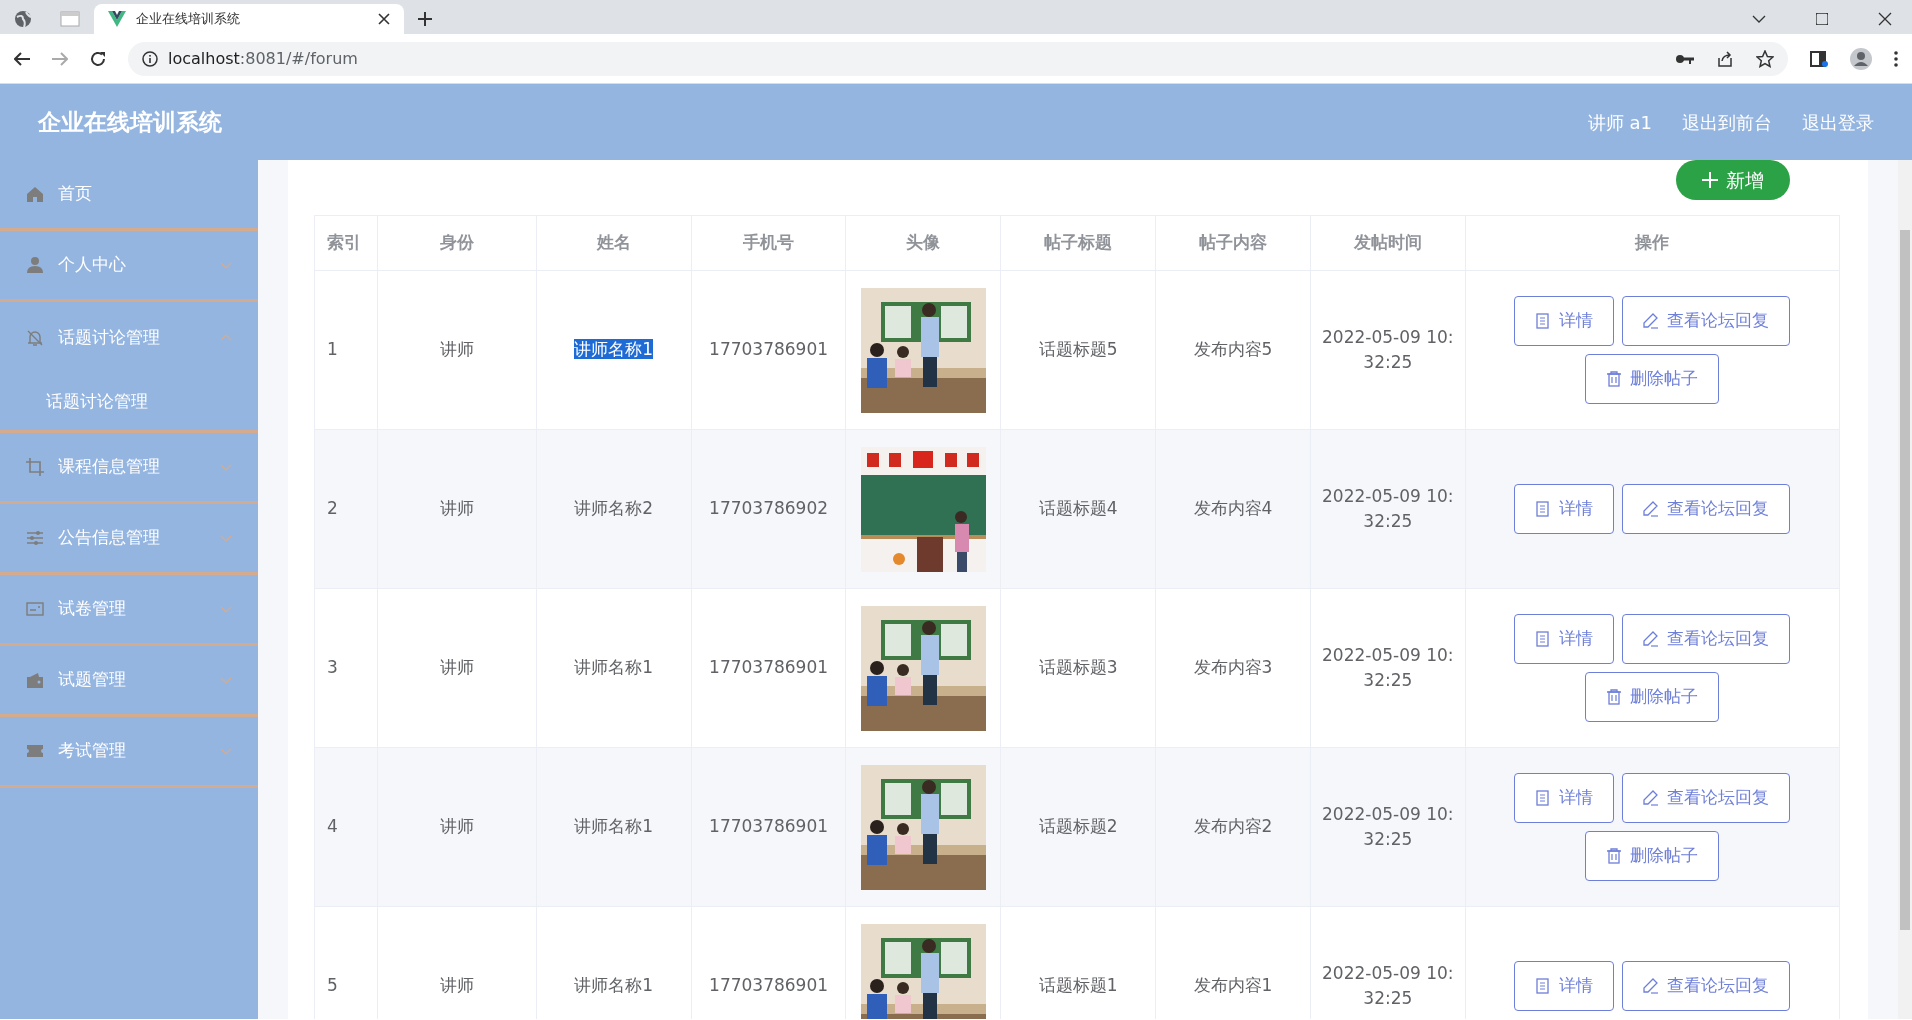  Describe the element at coordinates (958, 58) in the screenshot. I see `address-field: localhost:8081/#/forum` at that location.